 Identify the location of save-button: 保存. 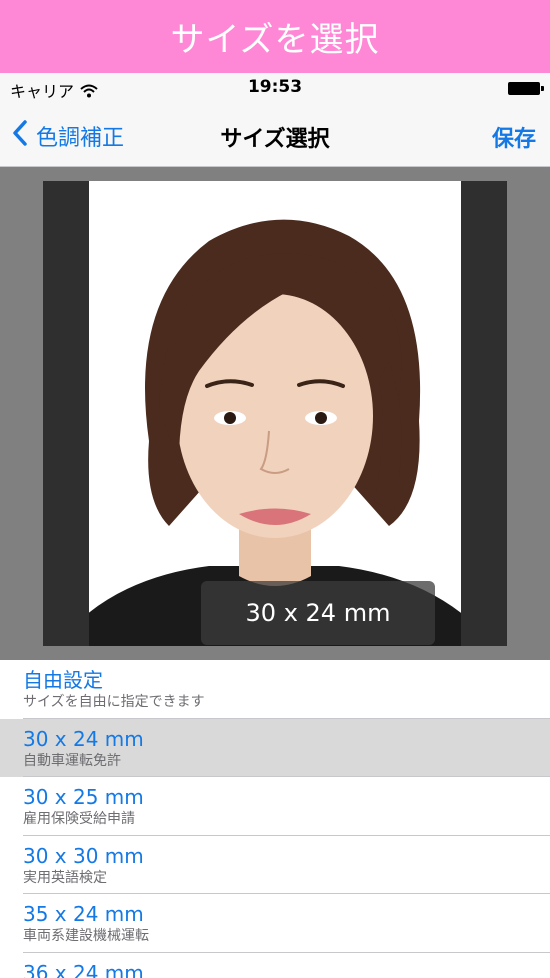
(514, 137).